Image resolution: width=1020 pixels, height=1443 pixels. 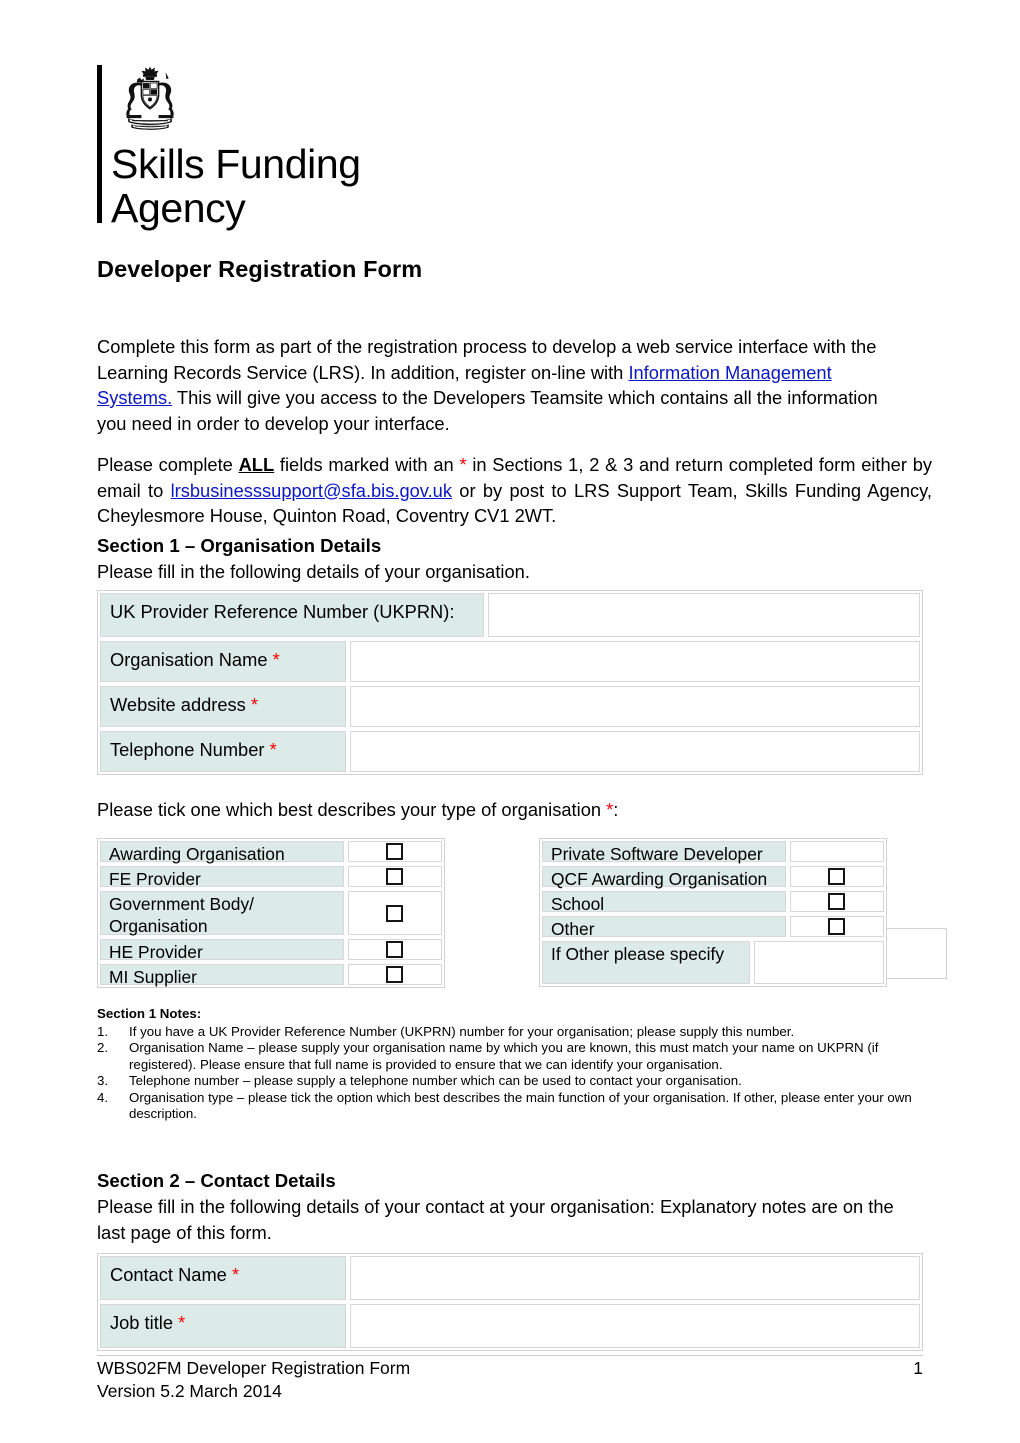 I want to click on mi-supplier-checkbox-cell, so click(x=394, y=974).